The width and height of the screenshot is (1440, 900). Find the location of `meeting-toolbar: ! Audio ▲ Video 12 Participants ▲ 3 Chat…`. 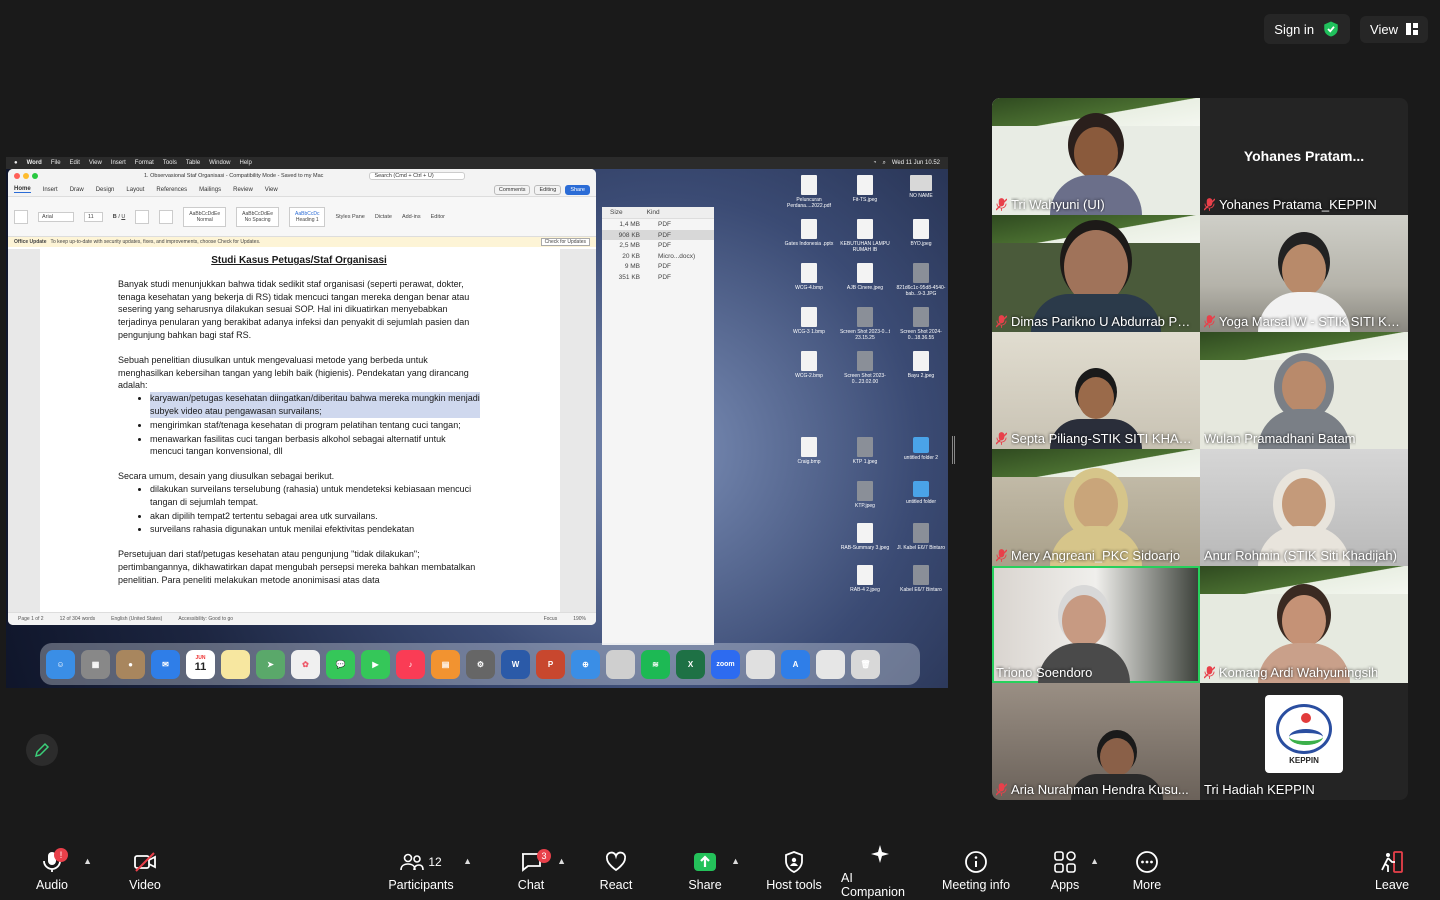

meeting-toolbar: ! Audio ▲ Video 12 Participants ▲ 3 Chat… is located at coordinates (720, 871).